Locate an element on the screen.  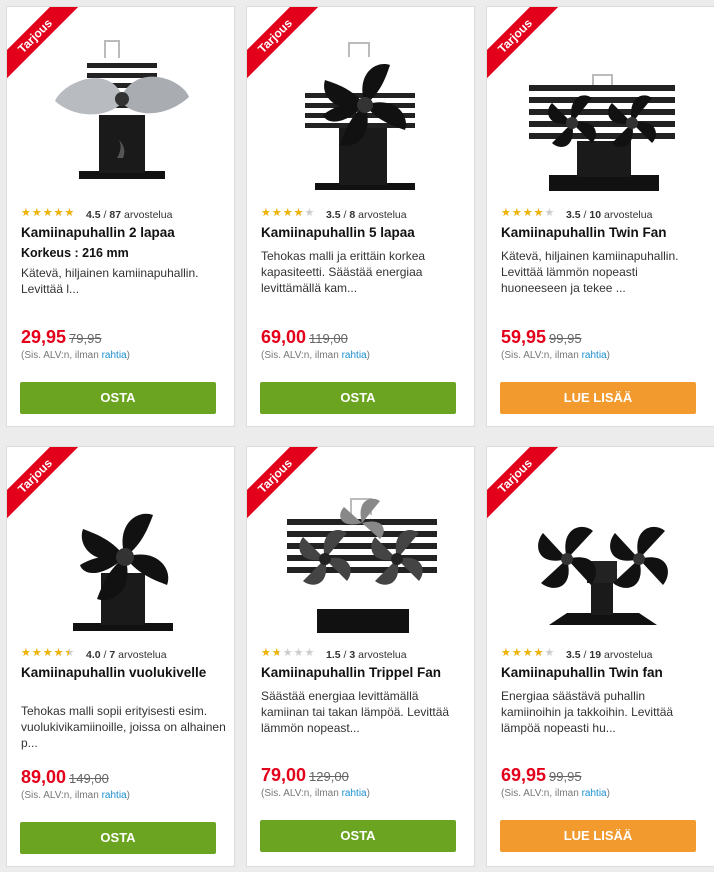
price: 69,00 119,00 is located at coordinates (304, 337).